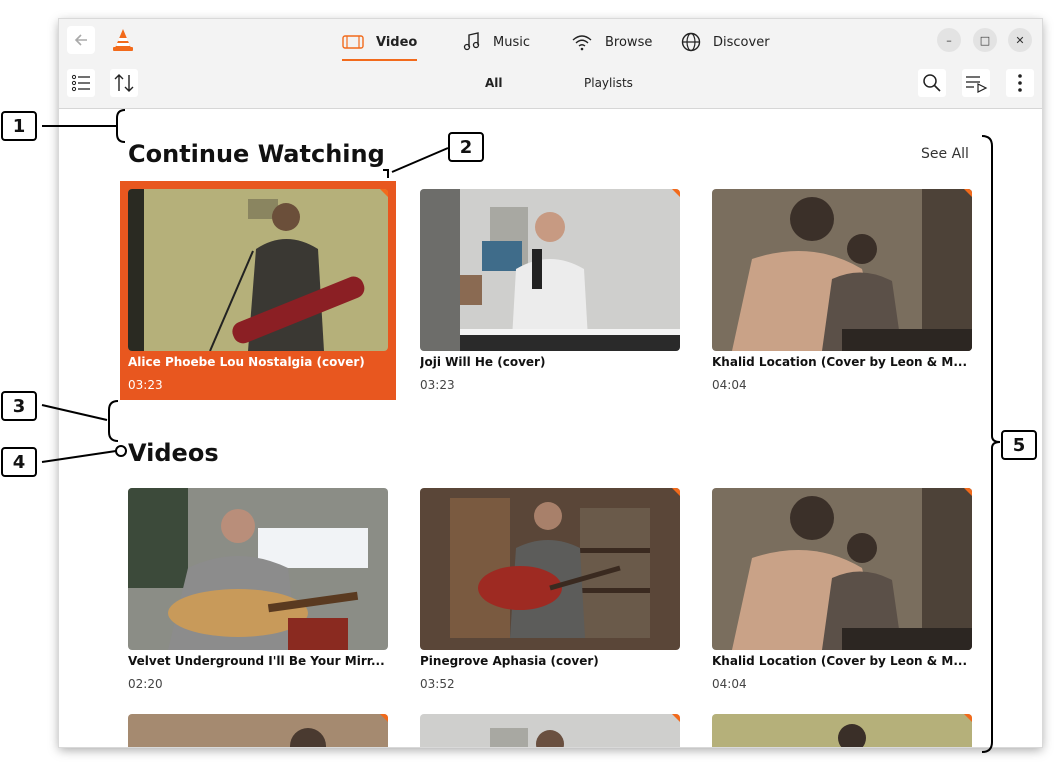  I want to click on video-card: Pinegrove Aphasia (cover) 03:52, so click(550, 593).